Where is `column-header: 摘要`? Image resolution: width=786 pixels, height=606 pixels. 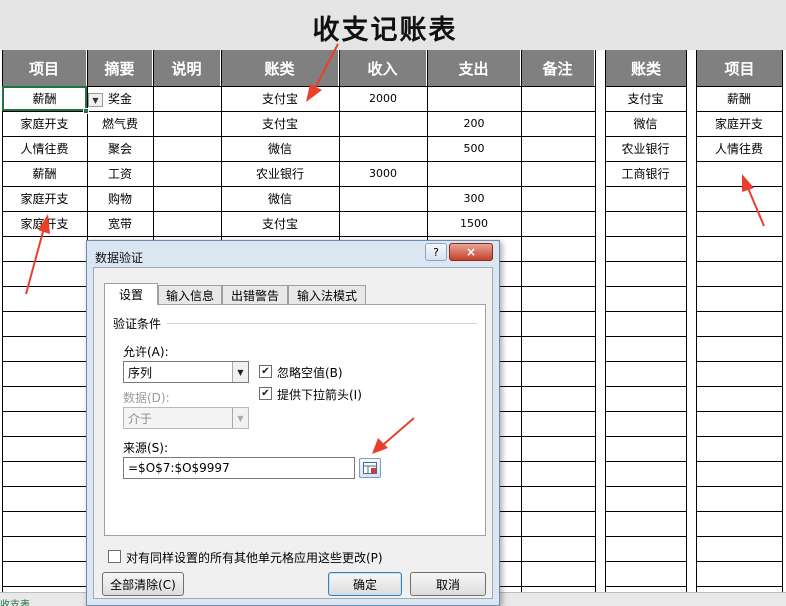
column-header: 摘要 is located at coordinates (119, 68).